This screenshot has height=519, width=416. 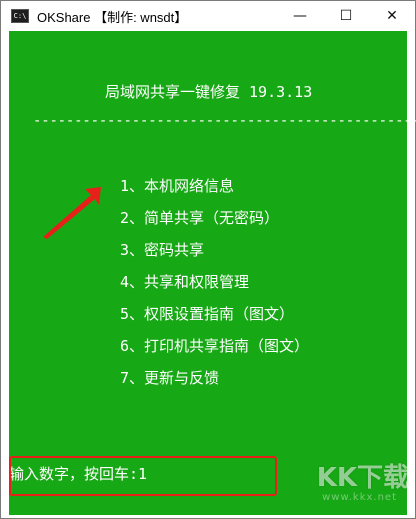 I want to click on maximize-button: ☐, so click(x=346, y=16).